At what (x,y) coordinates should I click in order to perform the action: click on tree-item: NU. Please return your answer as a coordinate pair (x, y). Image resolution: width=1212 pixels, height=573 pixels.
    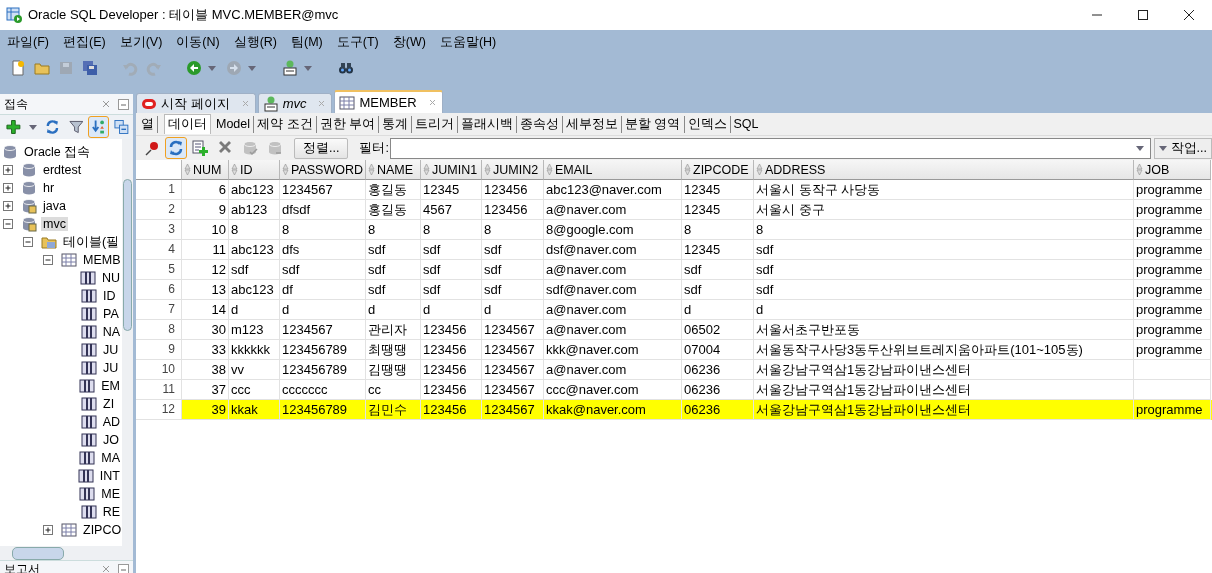
    Looking at the image, I should click on (110, 278).